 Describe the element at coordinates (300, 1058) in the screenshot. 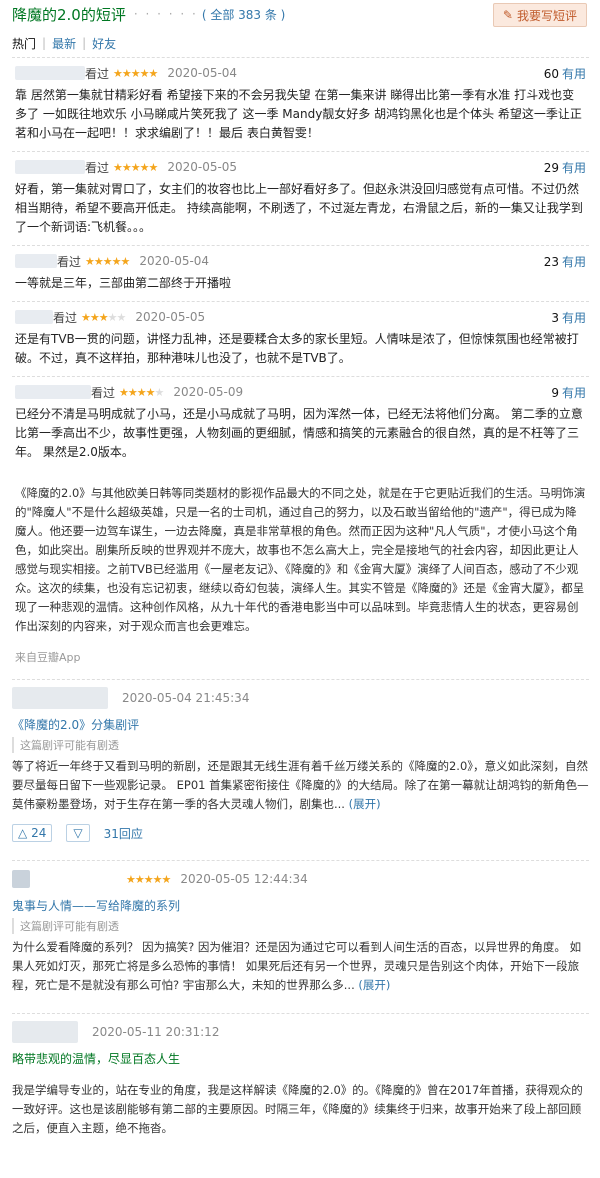

I see `review-title-link: 略带悲观的温情，尽显百态人生` at that location.